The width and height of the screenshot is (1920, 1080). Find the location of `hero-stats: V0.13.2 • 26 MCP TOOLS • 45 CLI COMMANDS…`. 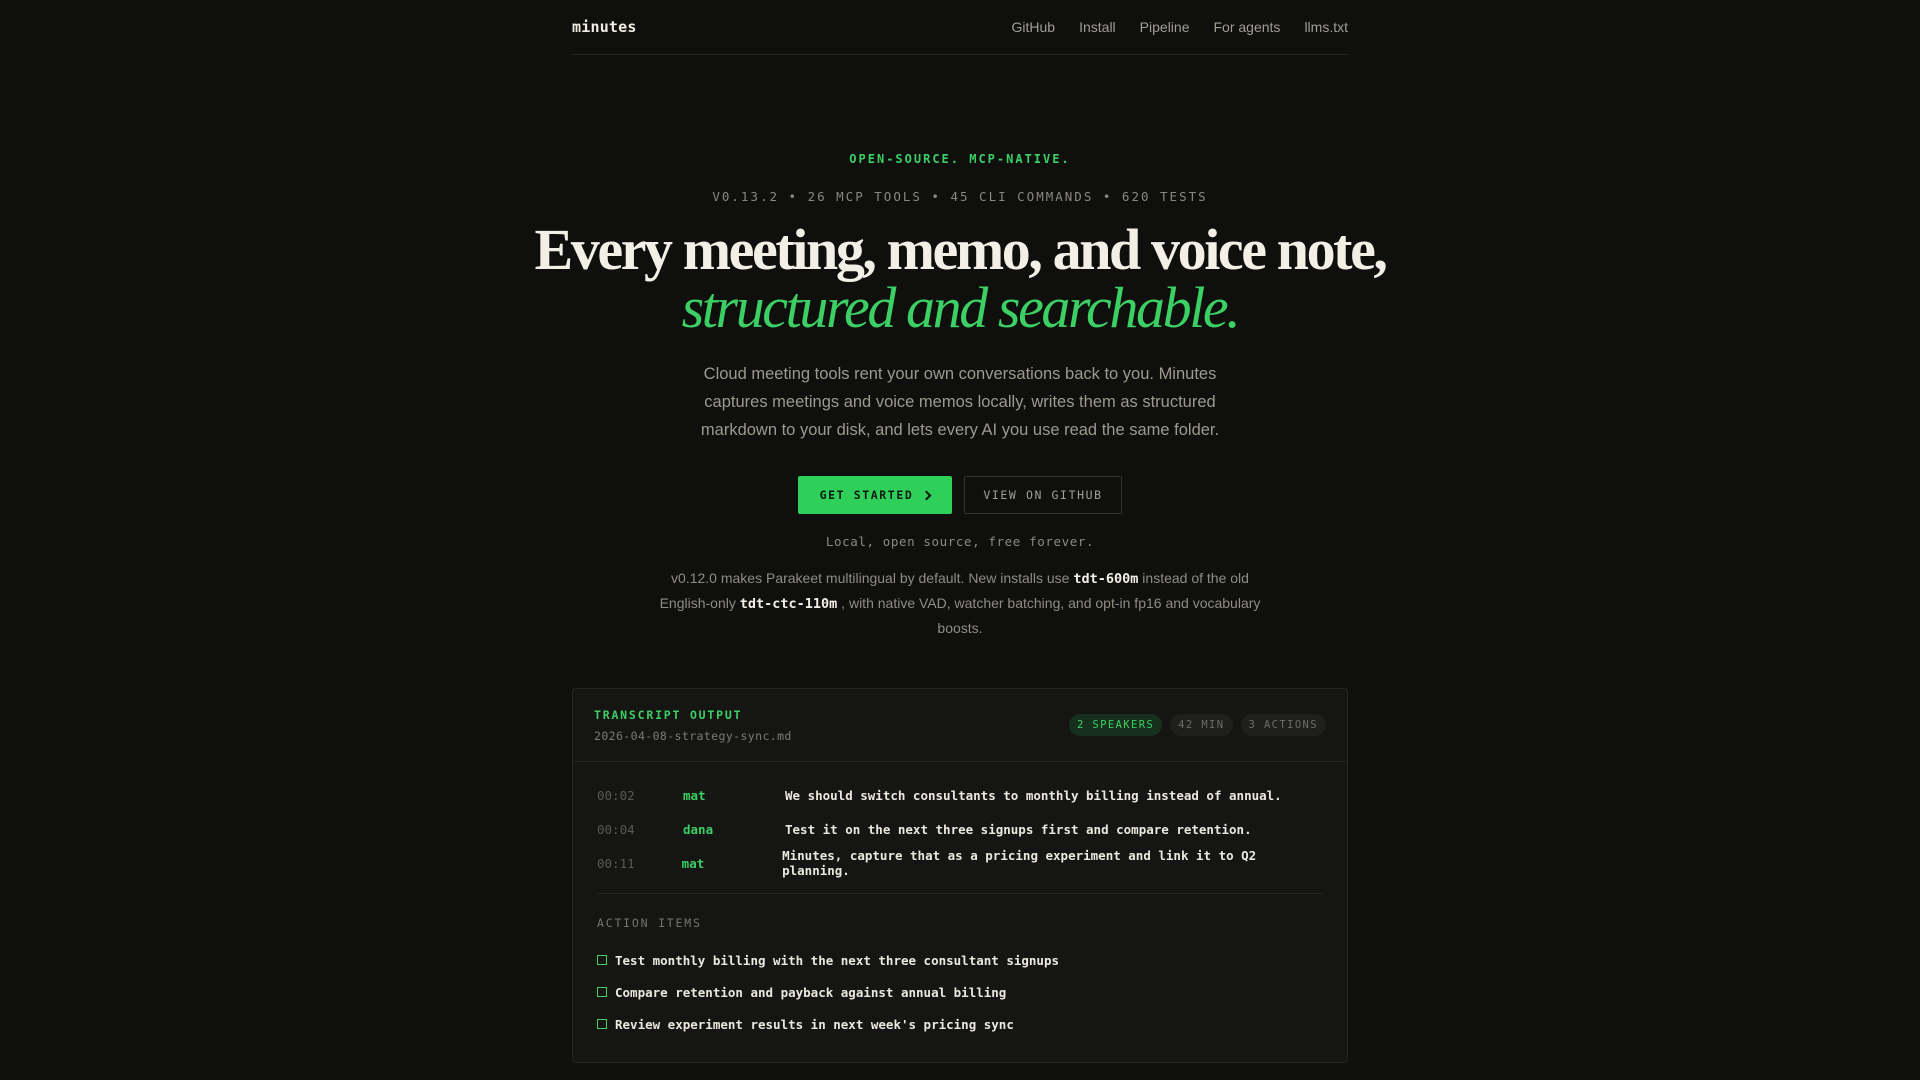

hero-stats: V0.13.2 • 26 MCP TOOLS • 45 CLI COMMANDS… is located at coordinates (960, 196).